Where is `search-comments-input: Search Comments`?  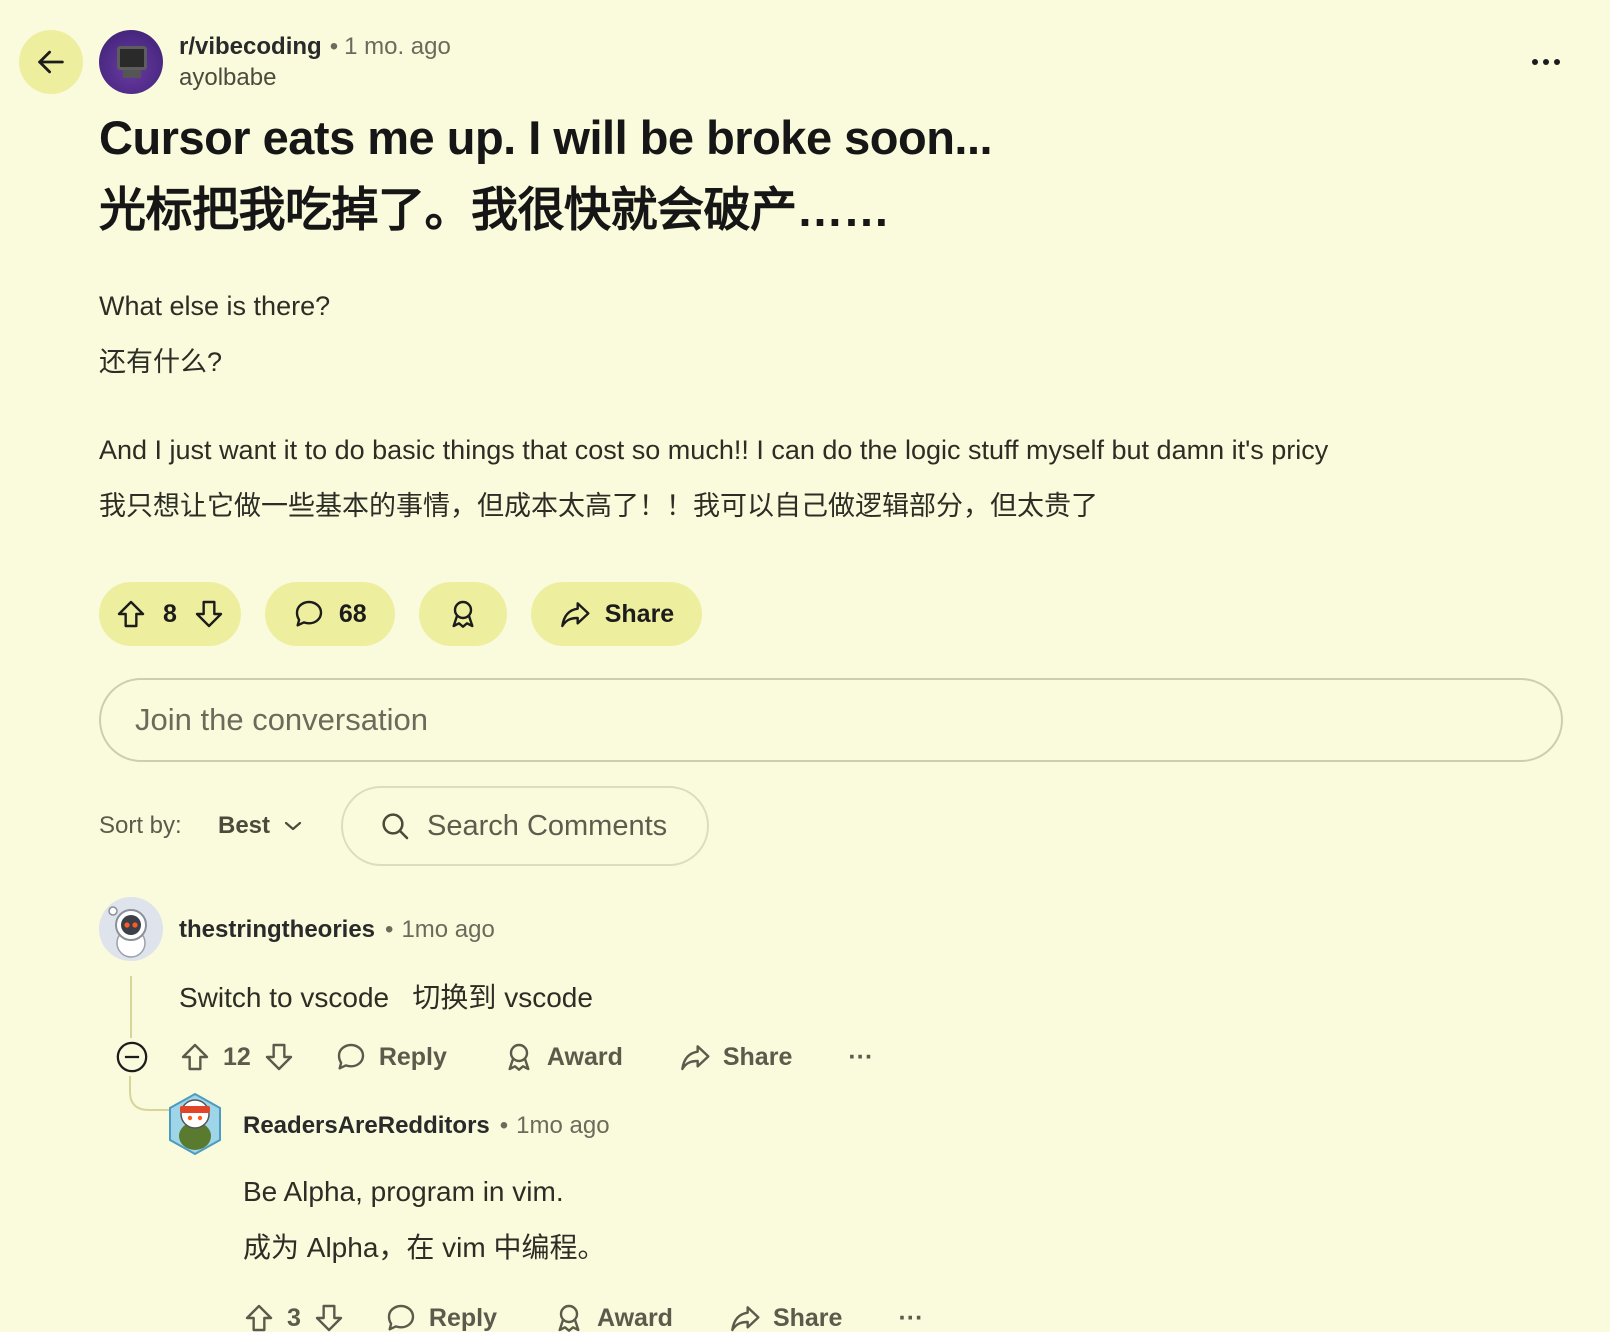
search-comments-input: Search Comments is located at coordinates (525, 826).